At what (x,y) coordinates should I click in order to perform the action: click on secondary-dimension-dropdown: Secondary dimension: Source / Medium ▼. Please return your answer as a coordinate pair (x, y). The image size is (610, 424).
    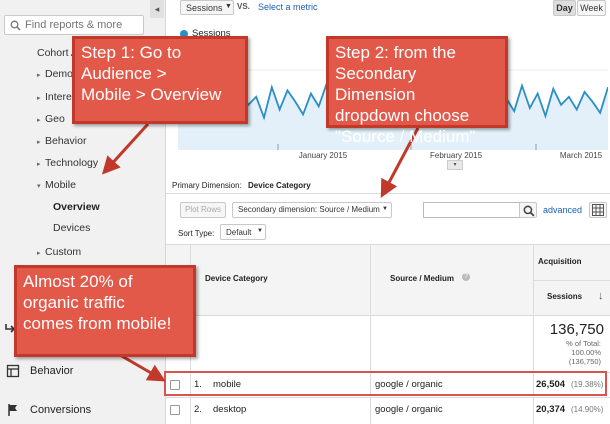
    Looking at the image, I should click on (312, 210).